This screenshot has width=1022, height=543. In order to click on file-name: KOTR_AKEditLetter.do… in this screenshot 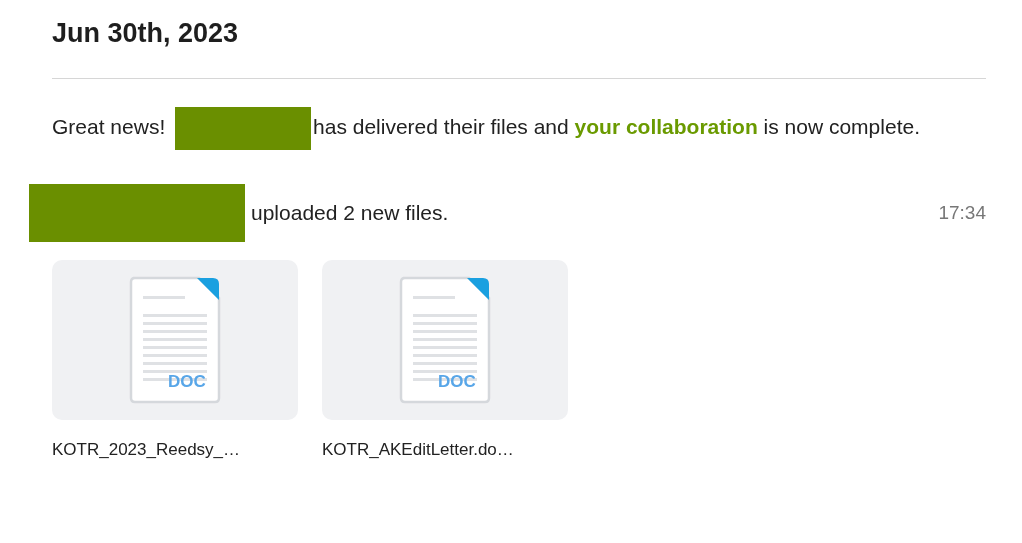, I will do `click(445, 450)`.